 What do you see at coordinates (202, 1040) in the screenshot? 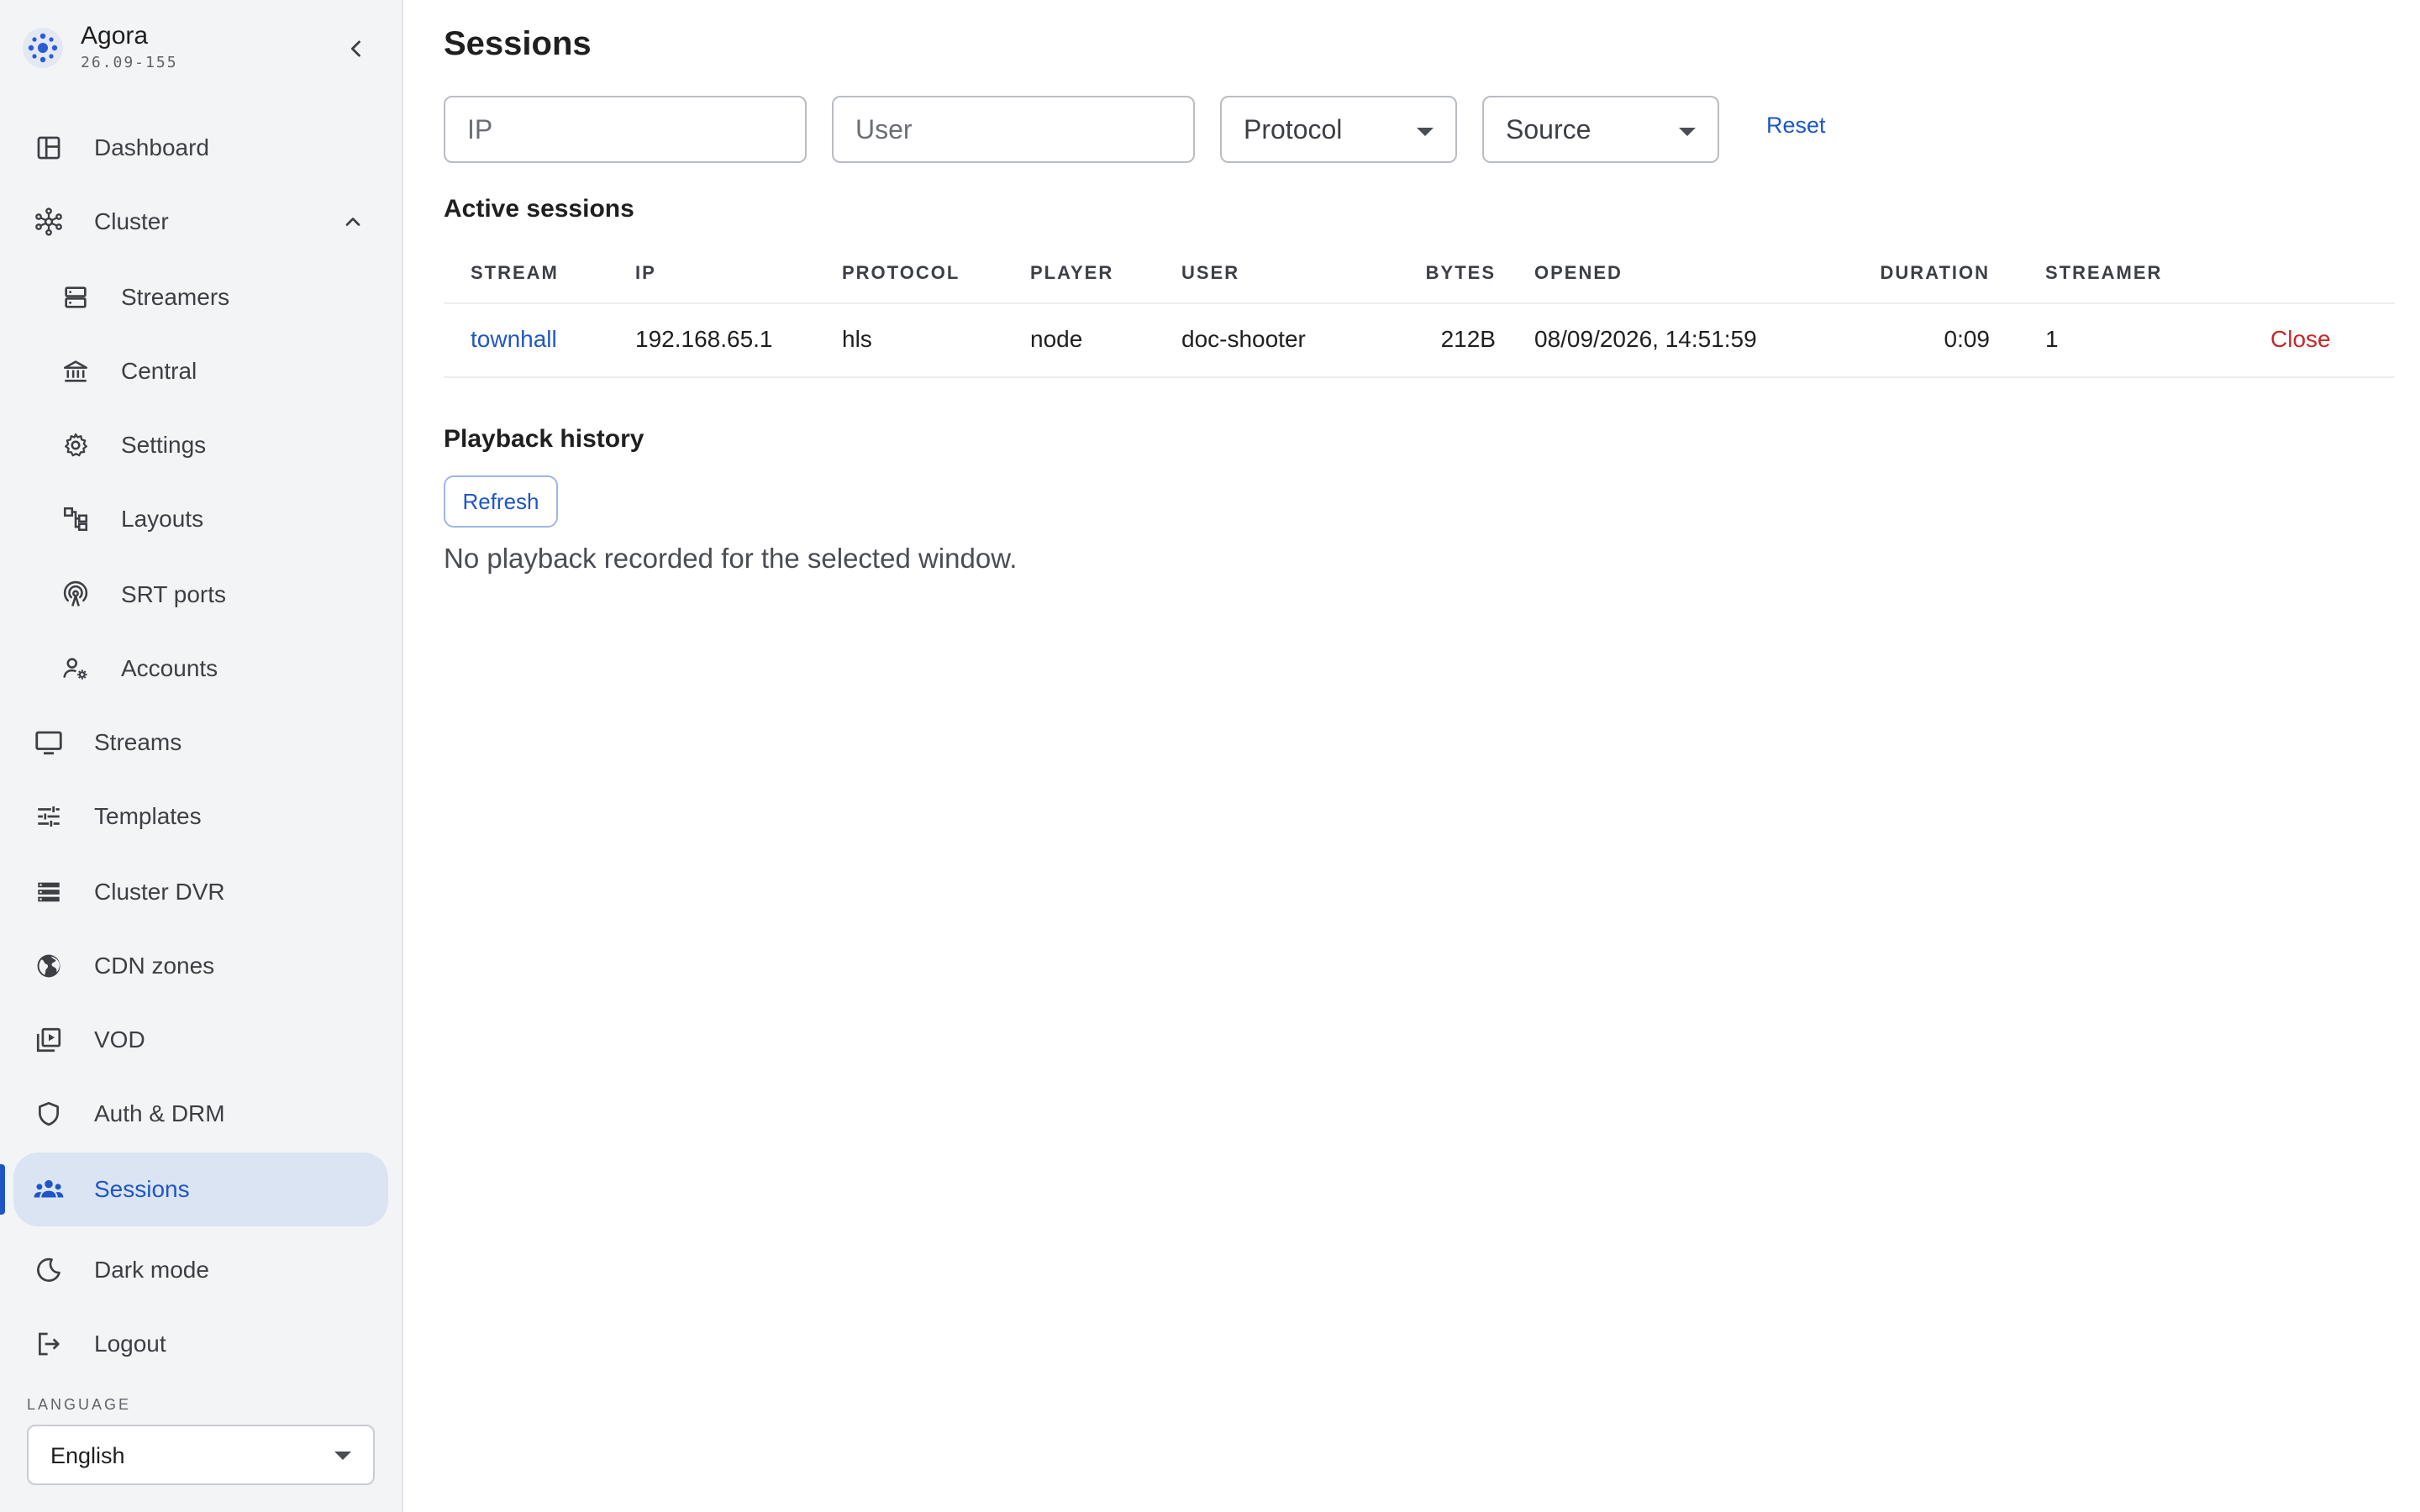
I see `sidebar-item-vod: VOD` at bounding box center [202, 1040].